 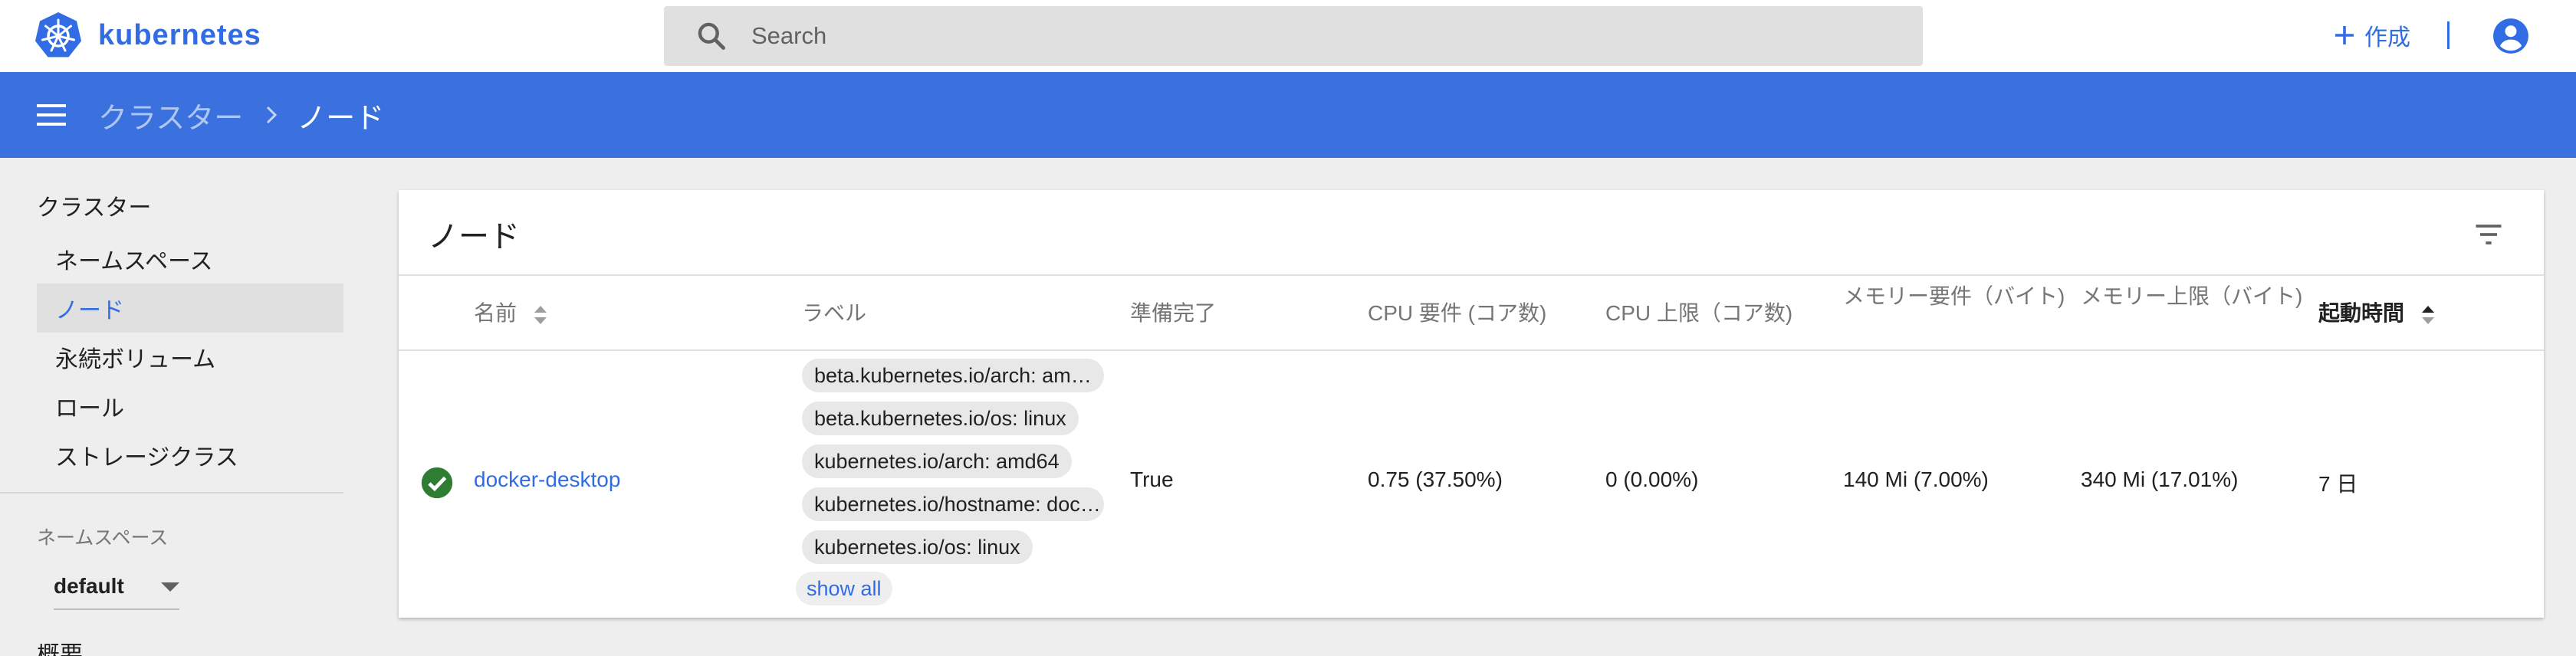 I want to click on column-header-name-label: 名前, so click(x=496, y=313).